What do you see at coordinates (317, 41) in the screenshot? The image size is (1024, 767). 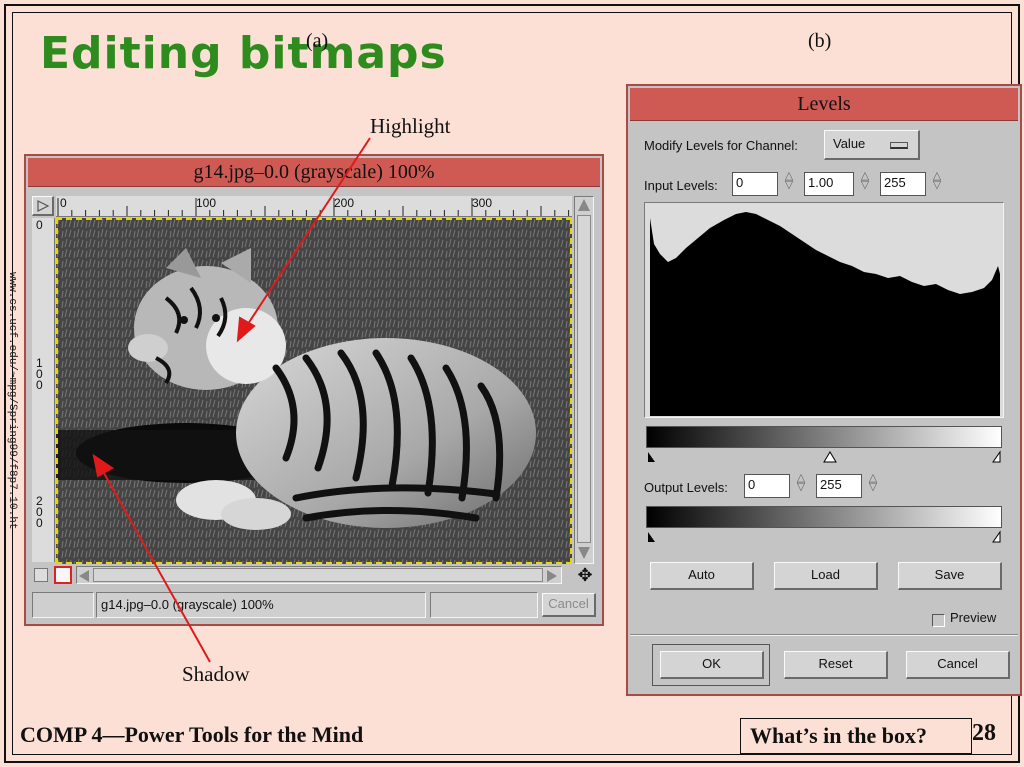 I see `panel-label-a: (a)` at bounding box center [317, 41].